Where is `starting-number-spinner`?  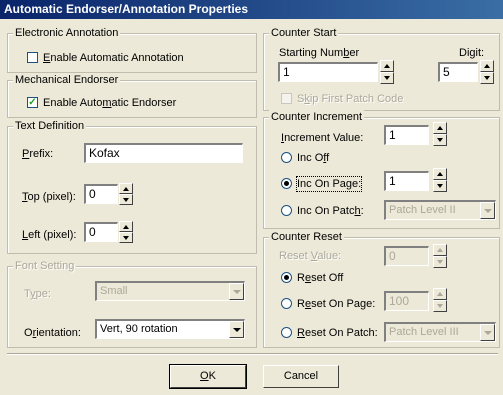
starting-number-spinner is located at coordinates (387, 72).